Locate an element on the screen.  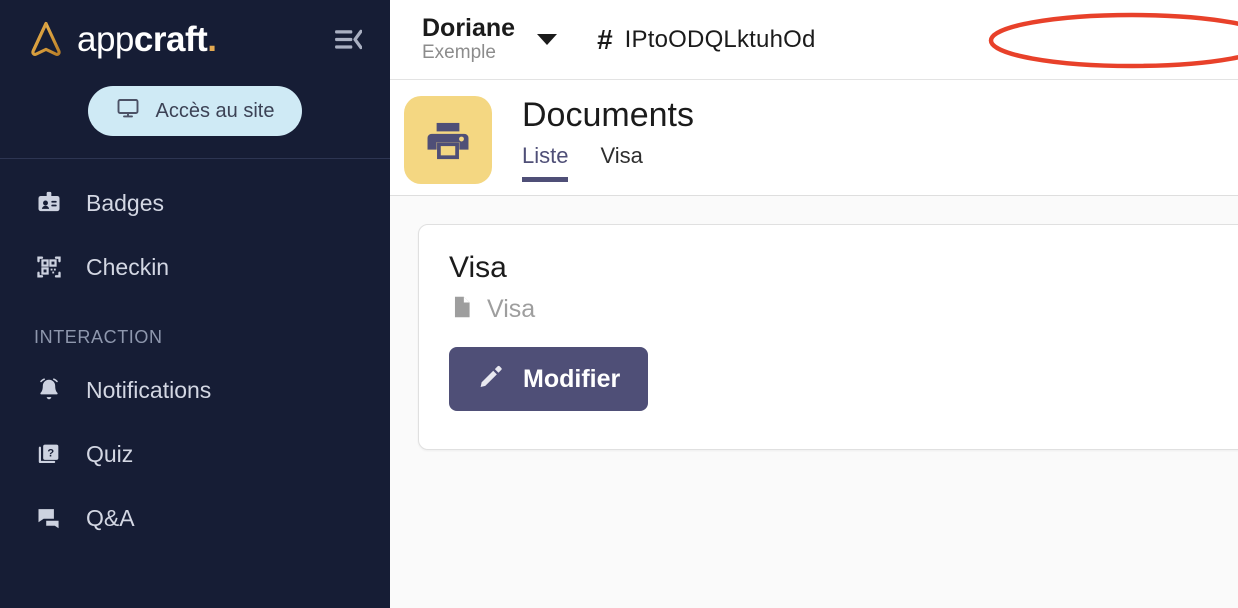
organization-subtitle: Exemple is located at coordinates (459, 52).